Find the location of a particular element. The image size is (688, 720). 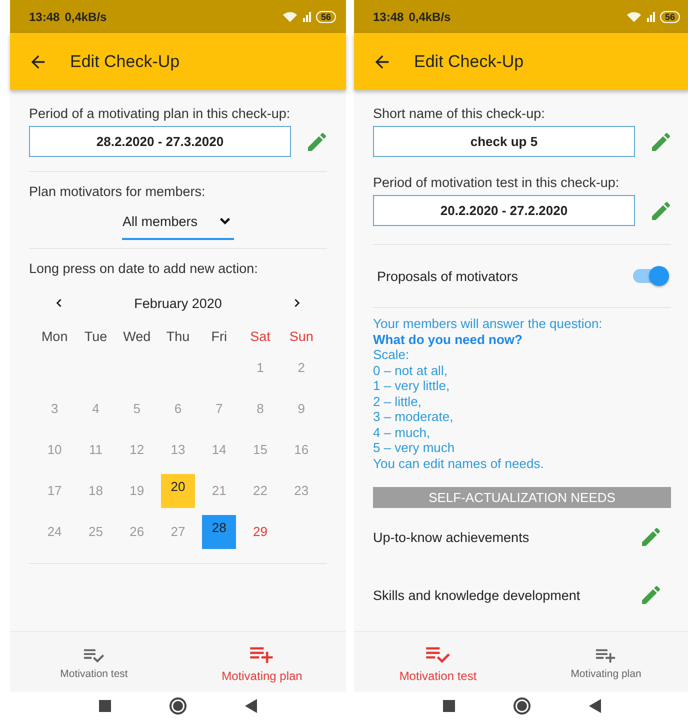

calendar-day: 18 is located at coordinates (95, 491).